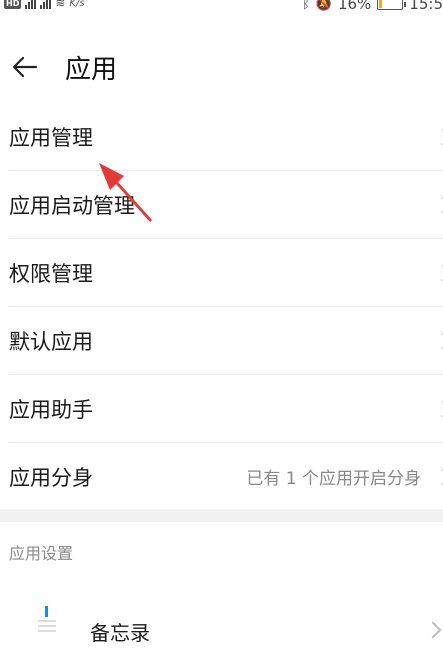 The width and height of the screenshot is (443, 659). Describe the element at coordinates (77, 4) in the screenshot. I see `network-speed: K/s` at that location.